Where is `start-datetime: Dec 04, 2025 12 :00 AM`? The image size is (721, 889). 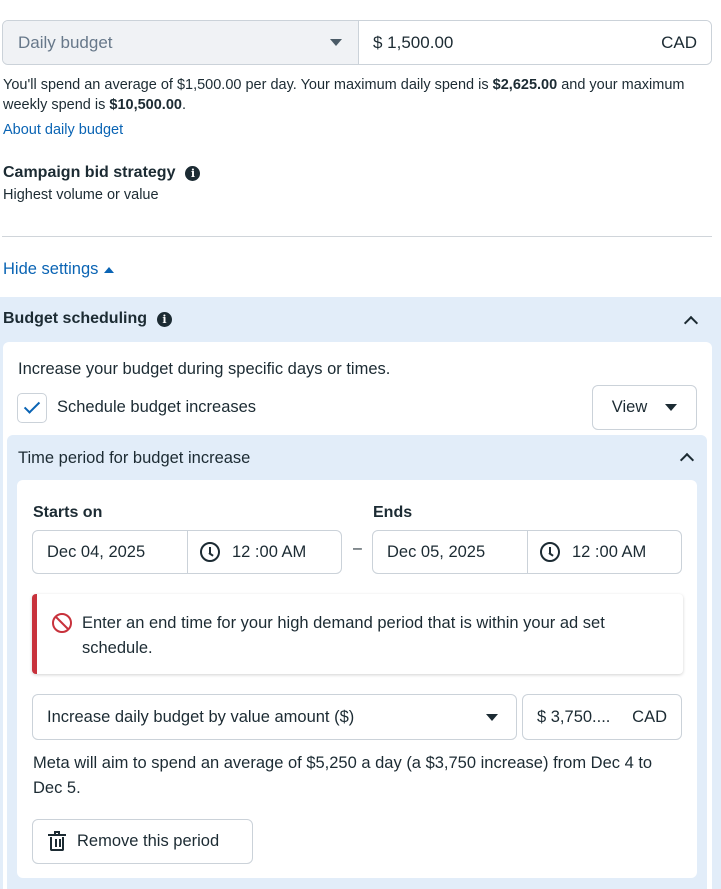
start-datetime: Dec 04, 2025 12 :00 AM is located at coordinates (187, 552).